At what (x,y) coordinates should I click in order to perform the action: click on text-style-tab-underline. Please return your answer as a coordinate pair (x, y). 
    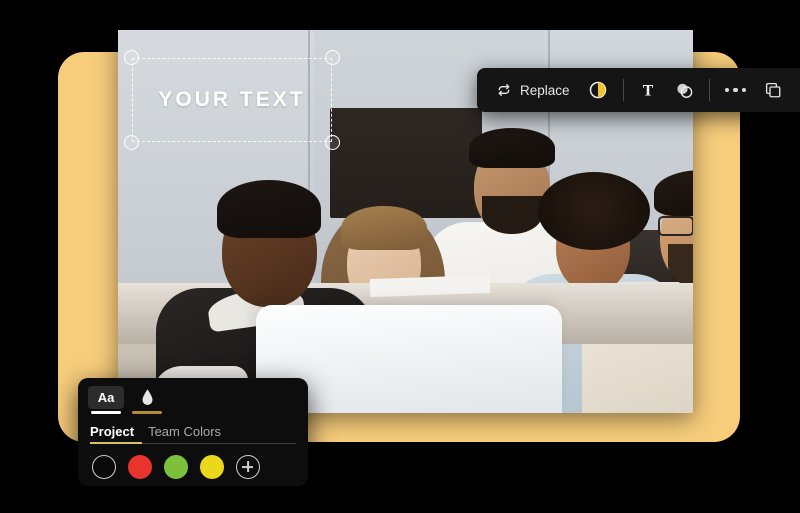
    Looking at the image, I should click on (106, 412).